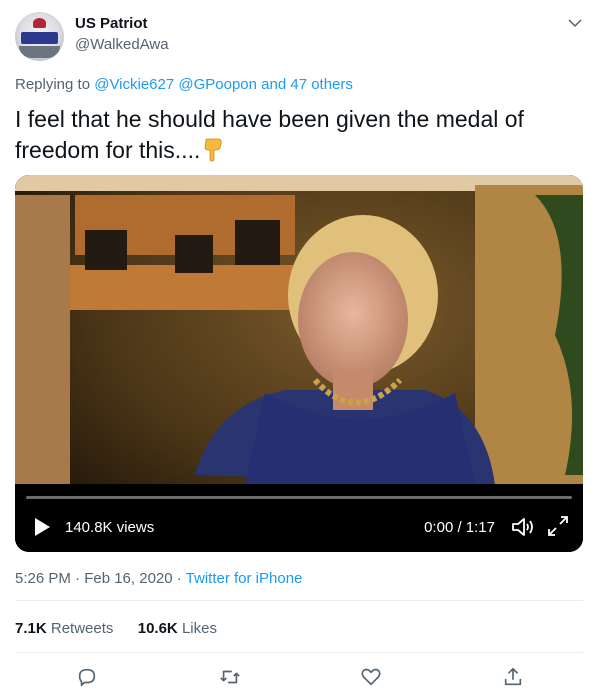 This screenshot has width=597, height=700. Describe the element at coordinates (157, 628) in the screenshot. I see `likes-count: 10.6K` at that location.